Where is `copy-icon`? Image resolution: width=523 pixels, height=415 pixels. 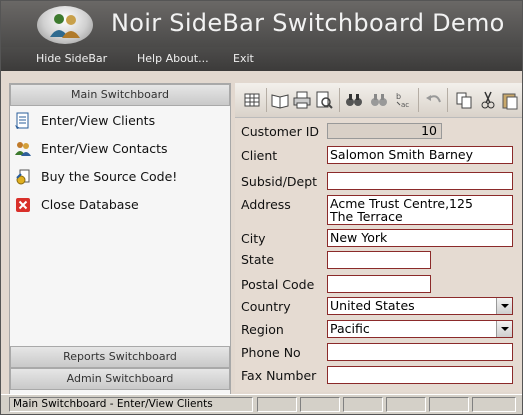 copy-icon is located at coordinates (464, 100).